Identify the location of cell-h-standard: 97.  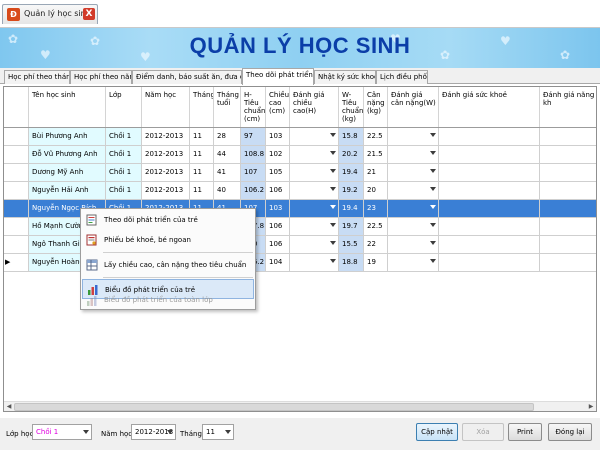
(253, 137).